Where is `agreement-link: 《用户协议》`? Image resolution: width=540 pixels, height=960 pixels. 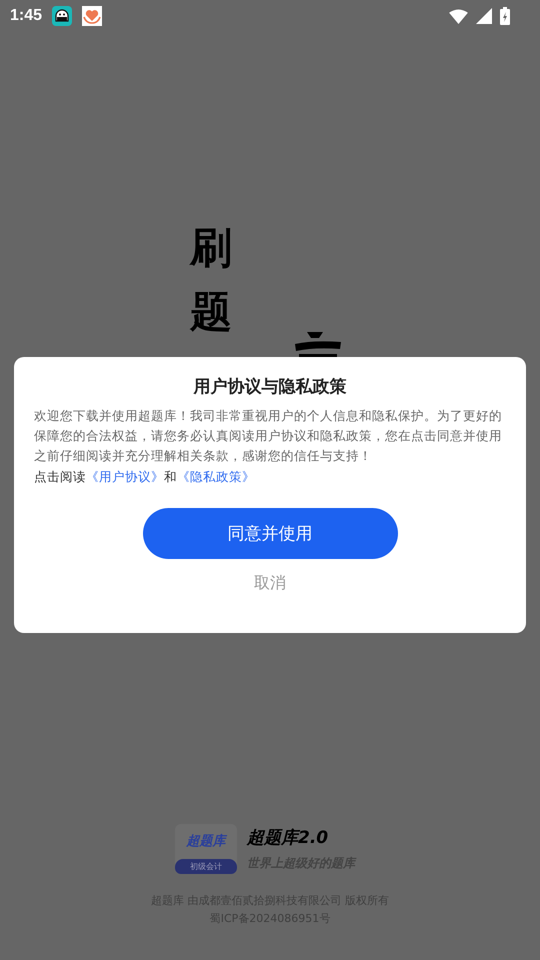
agreement-link: 《用户协议》 is located at coordinates (125, 476).